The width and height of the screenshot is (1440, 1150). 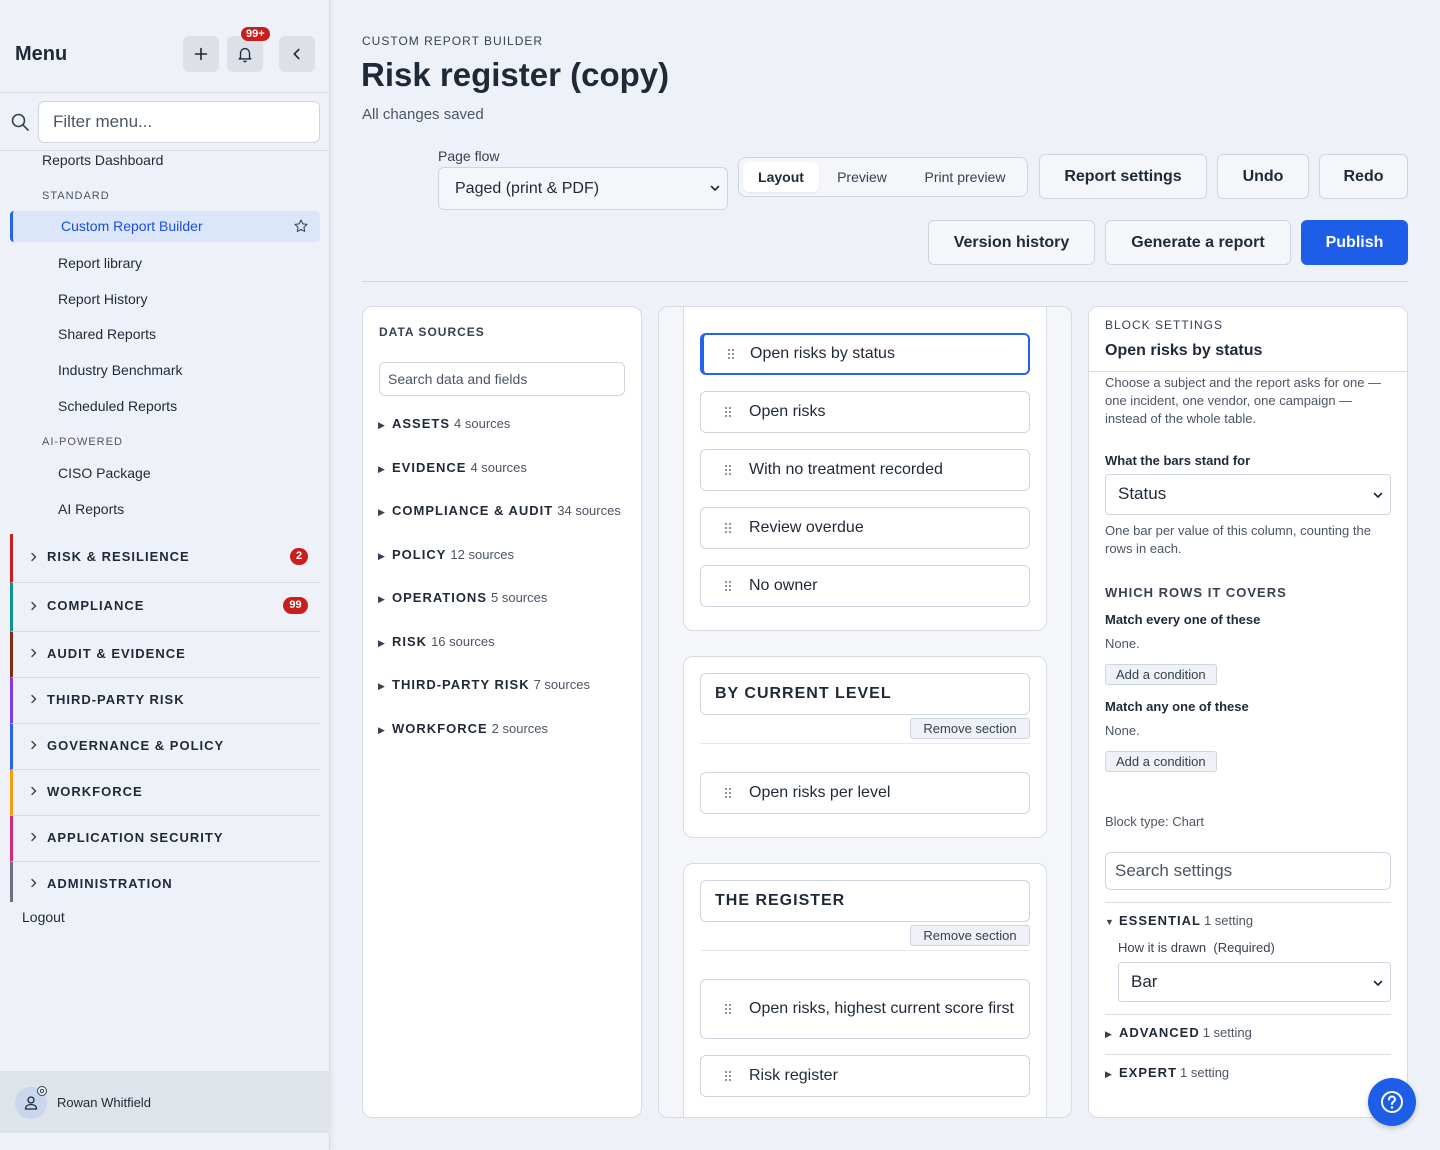 I want to click on sidebar-item-industry-benchmark: Industry Benchmark, so click(x=120, y=370).